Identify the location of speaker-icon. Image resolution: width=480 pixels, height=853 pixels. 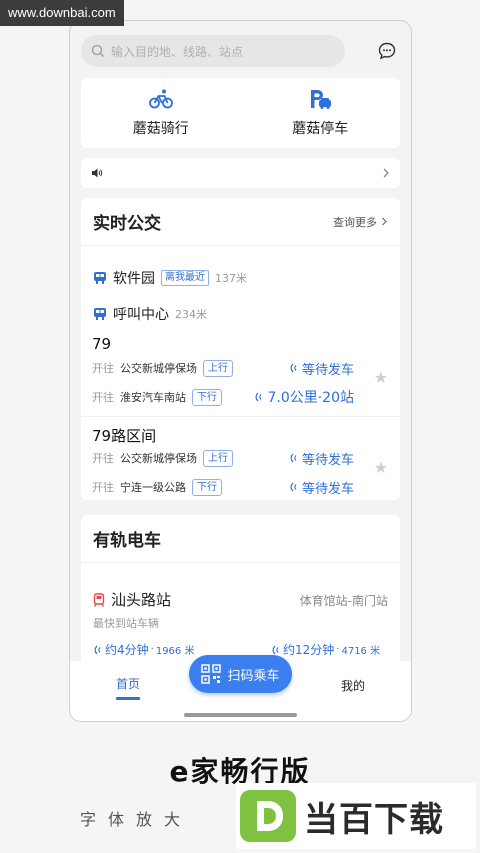
(97, 173).